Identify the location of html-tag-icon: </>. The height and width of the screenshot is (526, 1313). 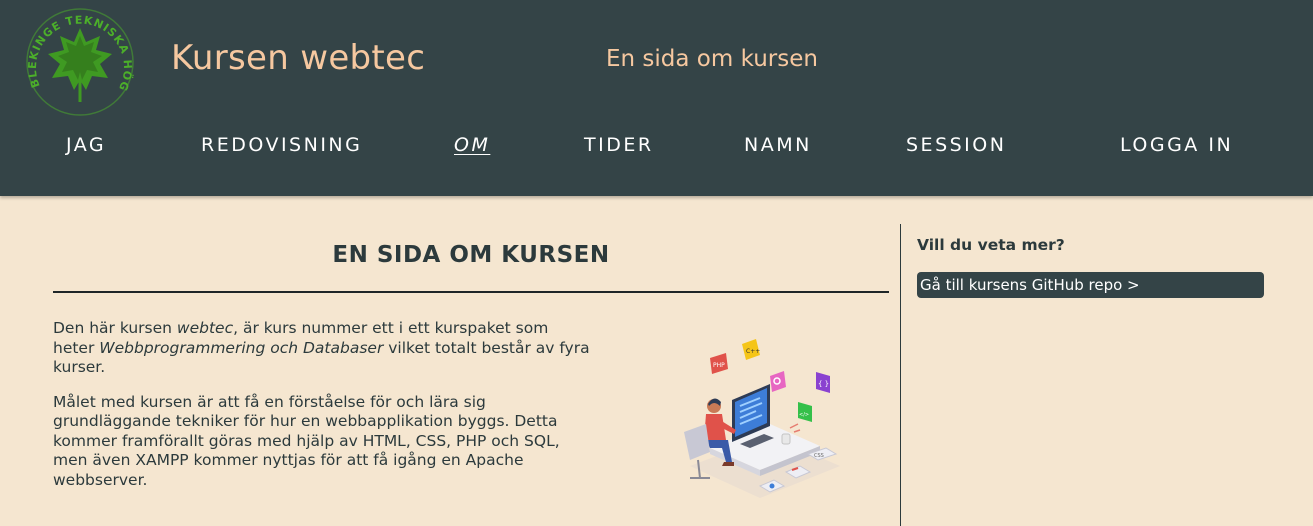
(805, 412).